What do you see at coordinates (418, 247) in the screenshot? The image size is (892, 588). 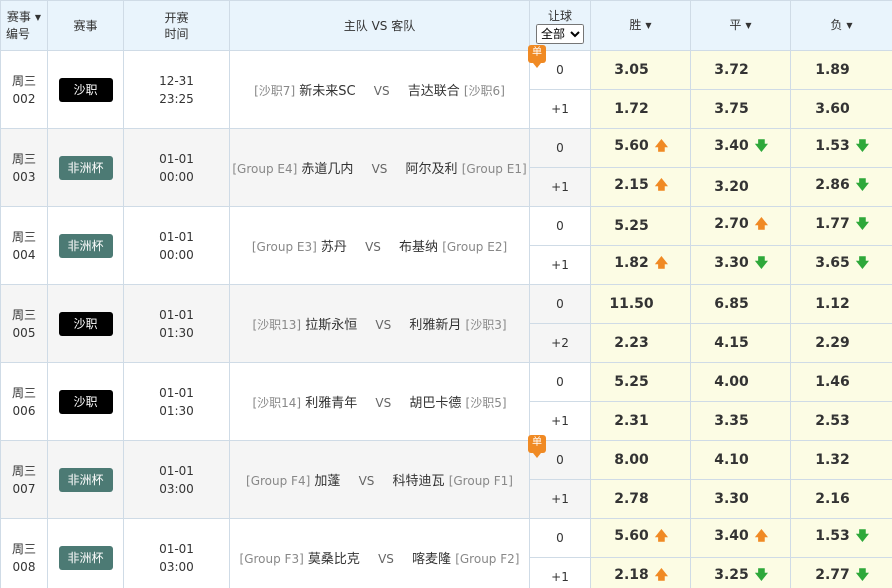 I see `away-team-link: 布基纳` at bounding box center [418, 247].